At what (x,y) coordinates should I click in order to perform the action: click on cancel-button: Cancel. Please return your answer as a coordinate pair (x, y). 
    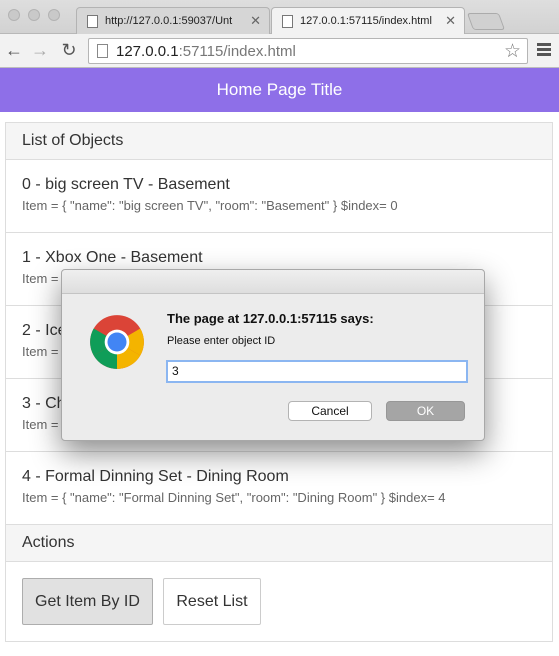
    Looking at the image, I should click on (330, 411).